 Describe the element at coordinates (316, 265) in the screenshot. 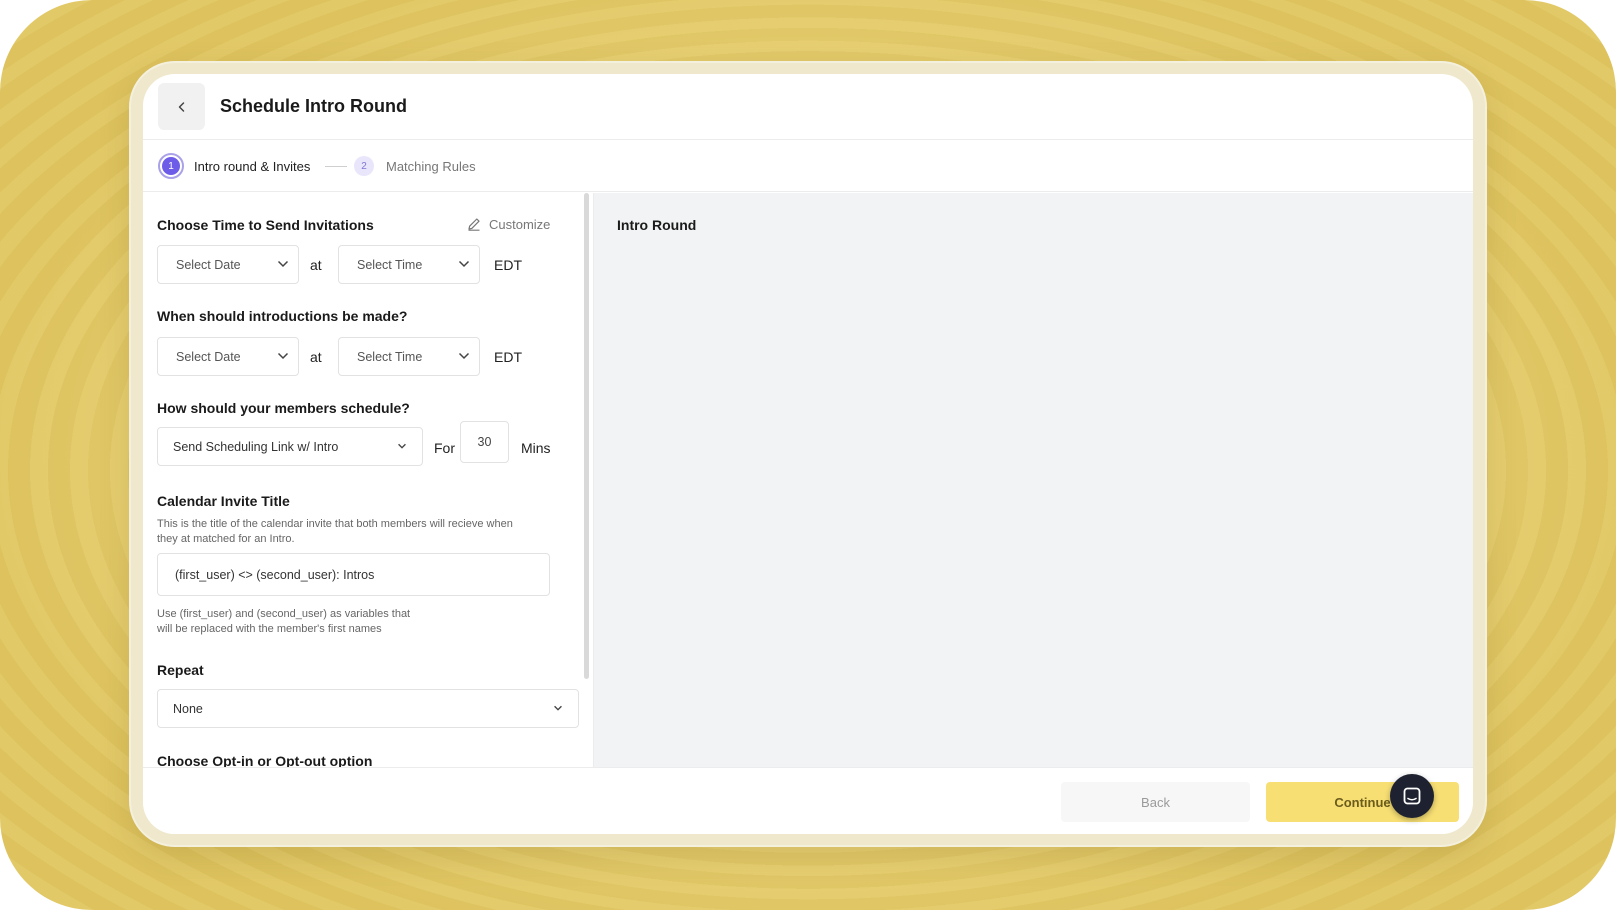

I see `invite-at-label: at` at that location.